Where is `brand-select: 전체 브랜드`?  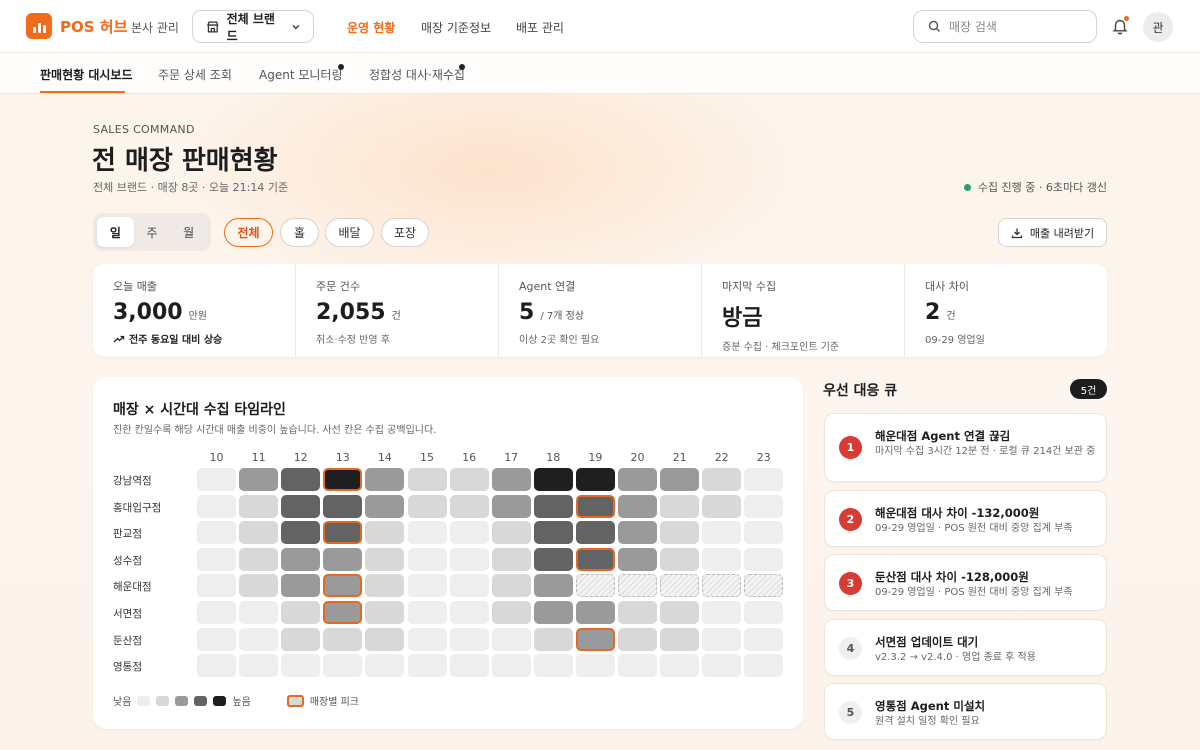 brand-select: 전체 브랜드 is located at coordinates (253, 26).